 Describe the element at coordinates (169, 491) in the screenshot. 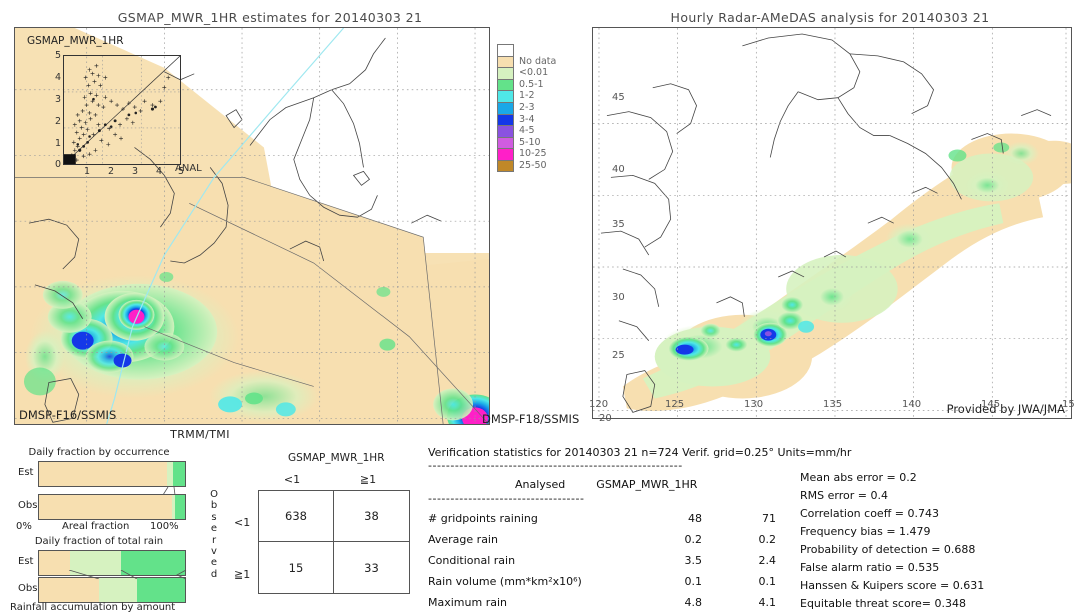

I see `barchart1-connectors` at that location.